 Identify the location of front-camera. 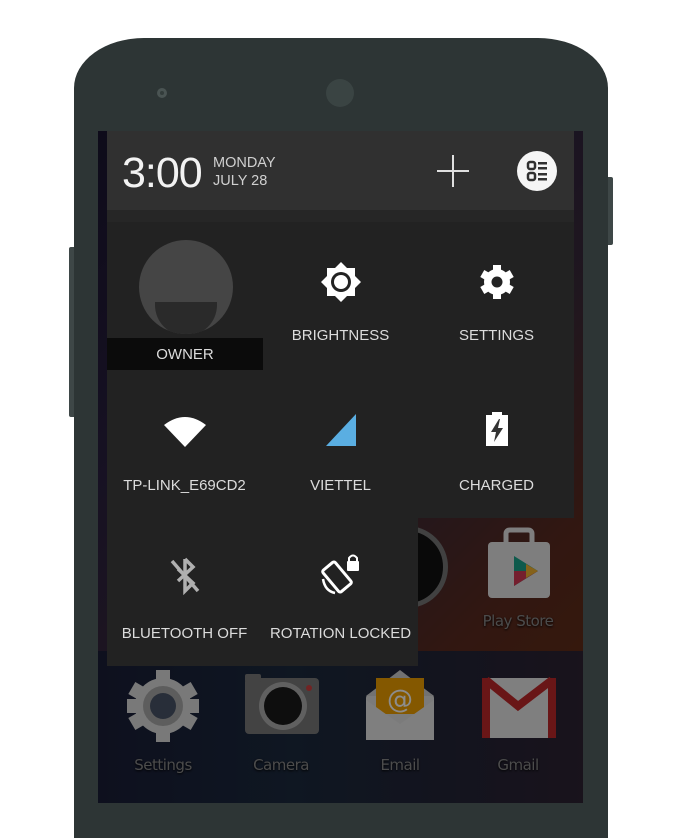
(162, 93).